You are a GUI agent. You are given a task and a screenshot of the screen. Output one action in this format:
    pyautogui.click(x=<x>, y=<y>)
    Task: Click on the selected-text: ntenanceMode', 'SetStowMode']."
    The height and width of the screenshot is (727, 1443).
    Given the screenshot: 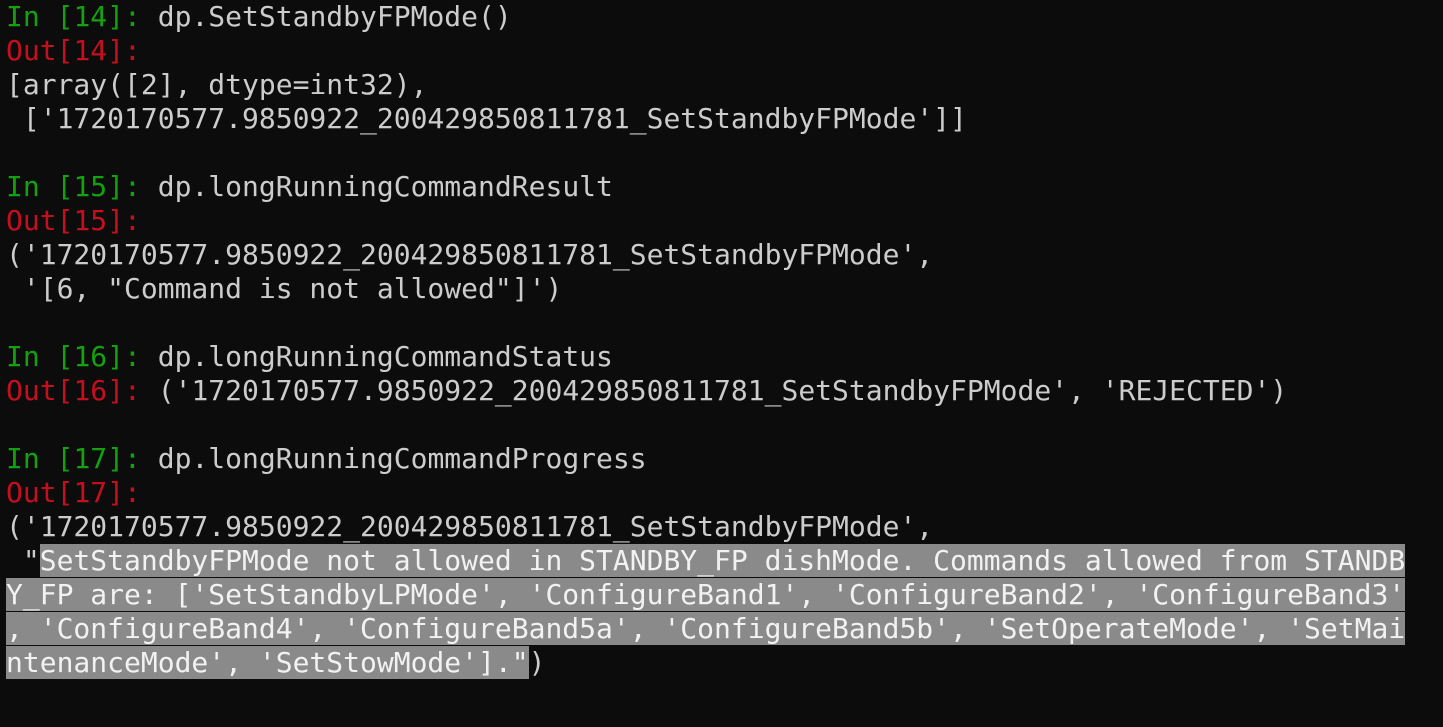 What is the action you would take?
    pyautogui.click(x=267, y=662)
    